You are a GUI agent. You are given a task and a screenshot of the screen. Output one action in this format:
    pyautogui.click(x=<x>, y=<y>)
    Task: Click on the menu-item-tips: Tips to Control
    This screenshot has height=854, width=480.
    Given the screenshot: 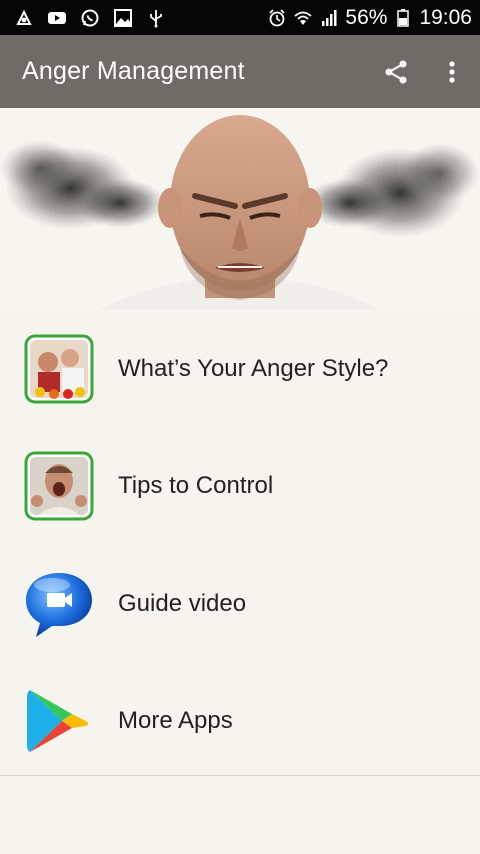 What is the action you would take?
    pyautogui.click(x=240, y=487)
    